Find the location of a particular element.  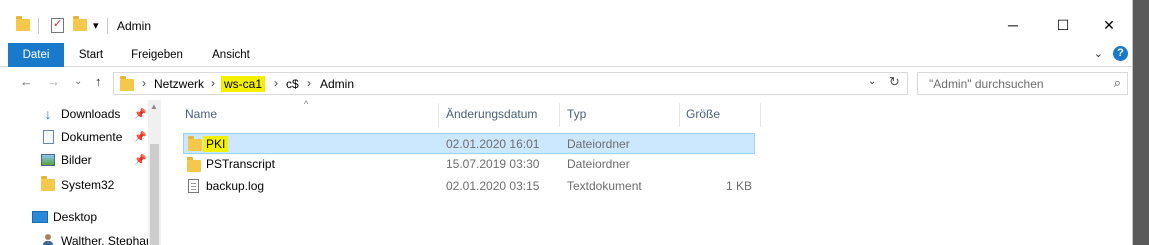

file-date: 15.07.2019 03:30 is located at coordinates (493, 164).